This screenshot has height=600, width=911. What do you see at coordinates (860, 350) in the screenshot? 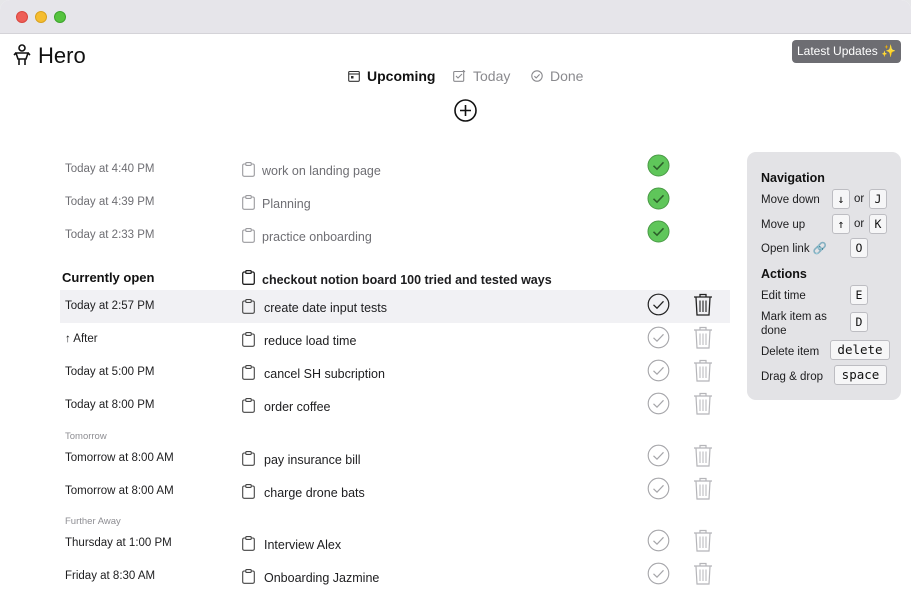
I see `key-delete: delete` at bounding box center [860, 350].